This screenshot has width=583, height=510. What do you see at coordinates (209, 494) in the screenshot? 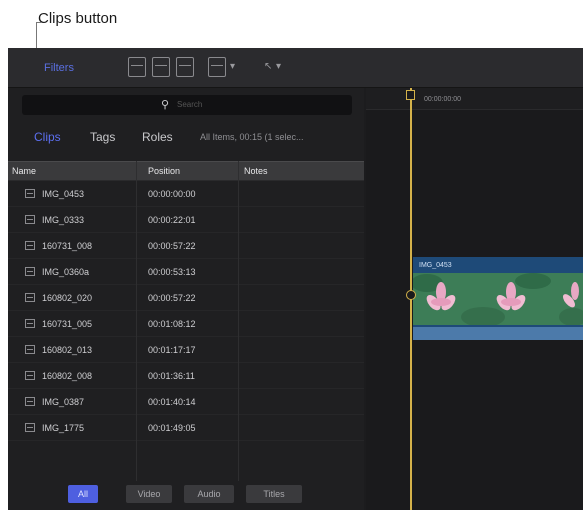
I see `tab-audio: Audio` at bounding box center [209, 494].